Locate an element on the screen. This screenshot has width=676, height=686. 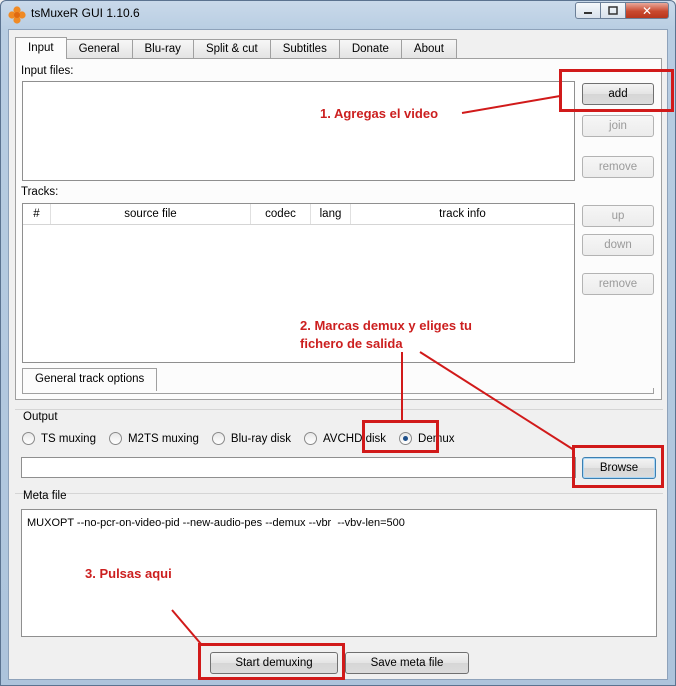
tracks-label: Tracks: is located at coordinates (40, 192).